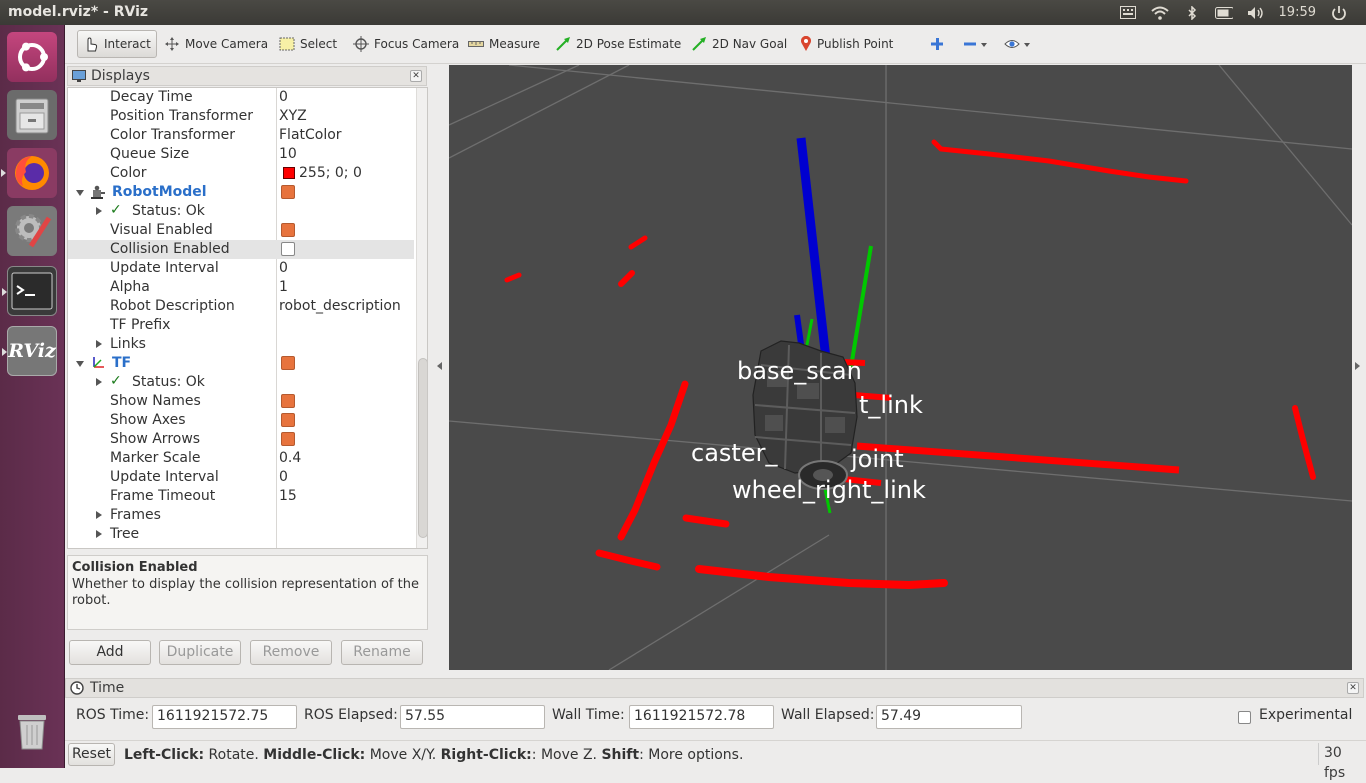  Describe the element at coordinates (216, 44) in the screenshot. I see `move-camera-tool: Move Camera` at that location.